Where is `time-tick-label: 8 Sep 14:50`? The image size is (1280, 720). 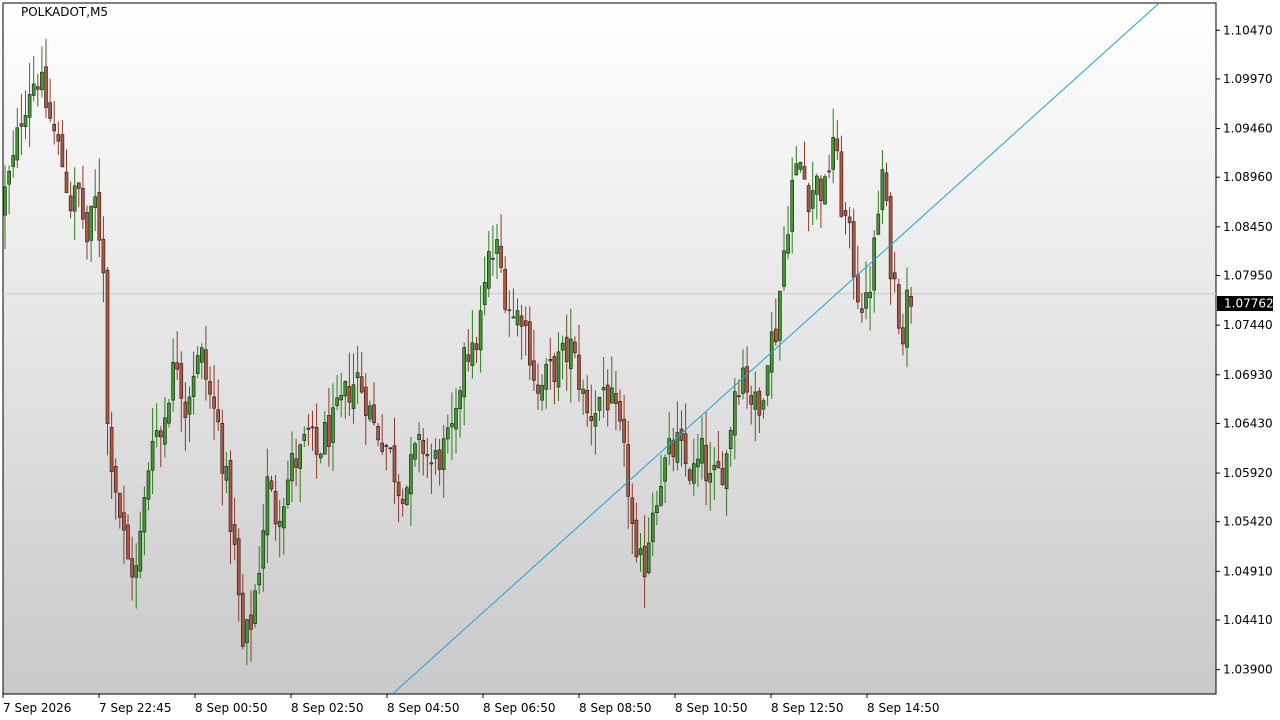 time-tick-label: 8 Sep 14:50 is located at coordinates (903, 708).